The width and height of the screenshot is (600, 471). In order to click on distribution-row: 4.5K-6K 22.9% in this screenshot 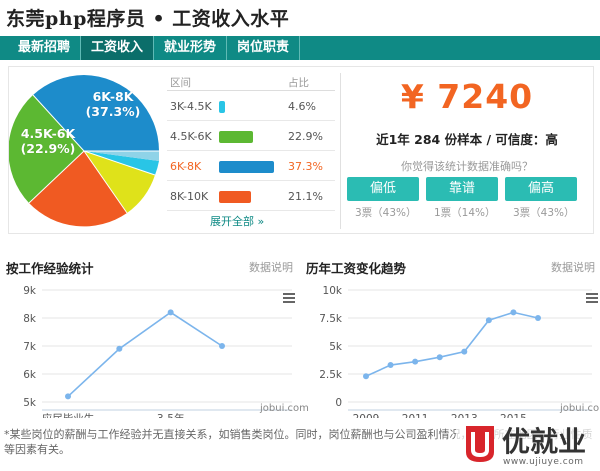, I will do `click(251, 136)`.